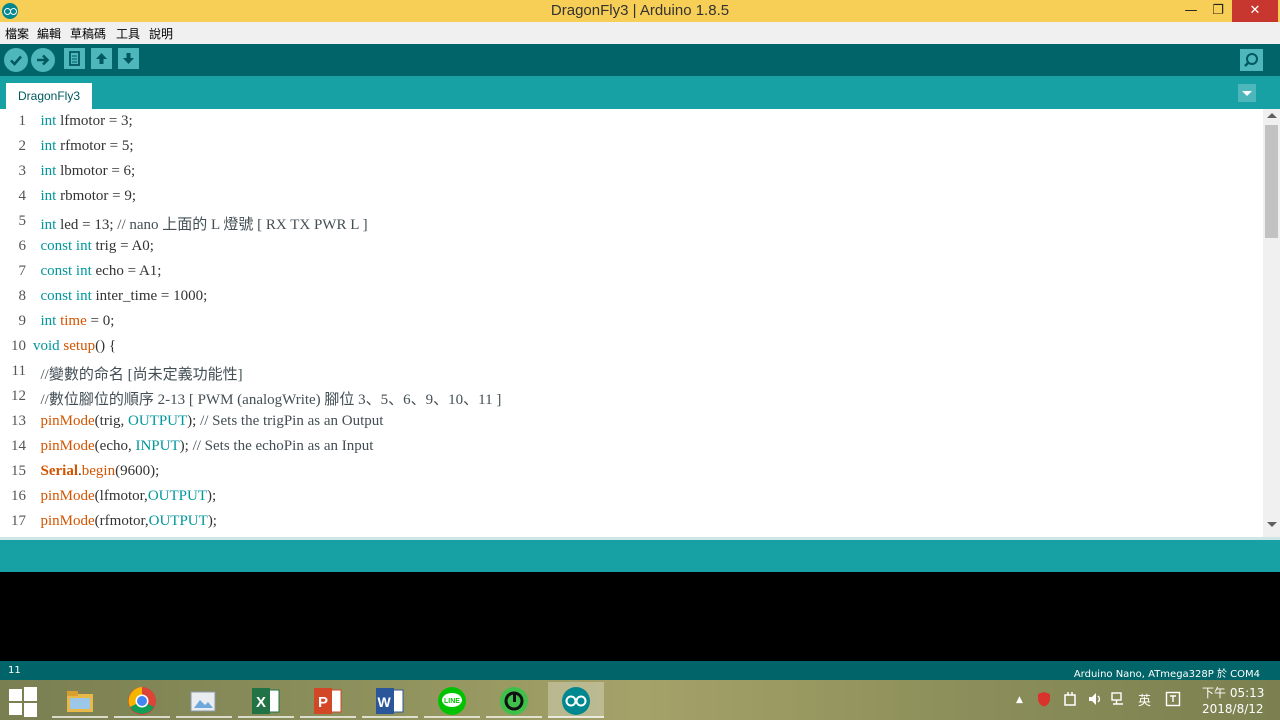 The image size is (1280, 720). I want to click on code-line: const int inter_time = 1000;, so click(120, 296).